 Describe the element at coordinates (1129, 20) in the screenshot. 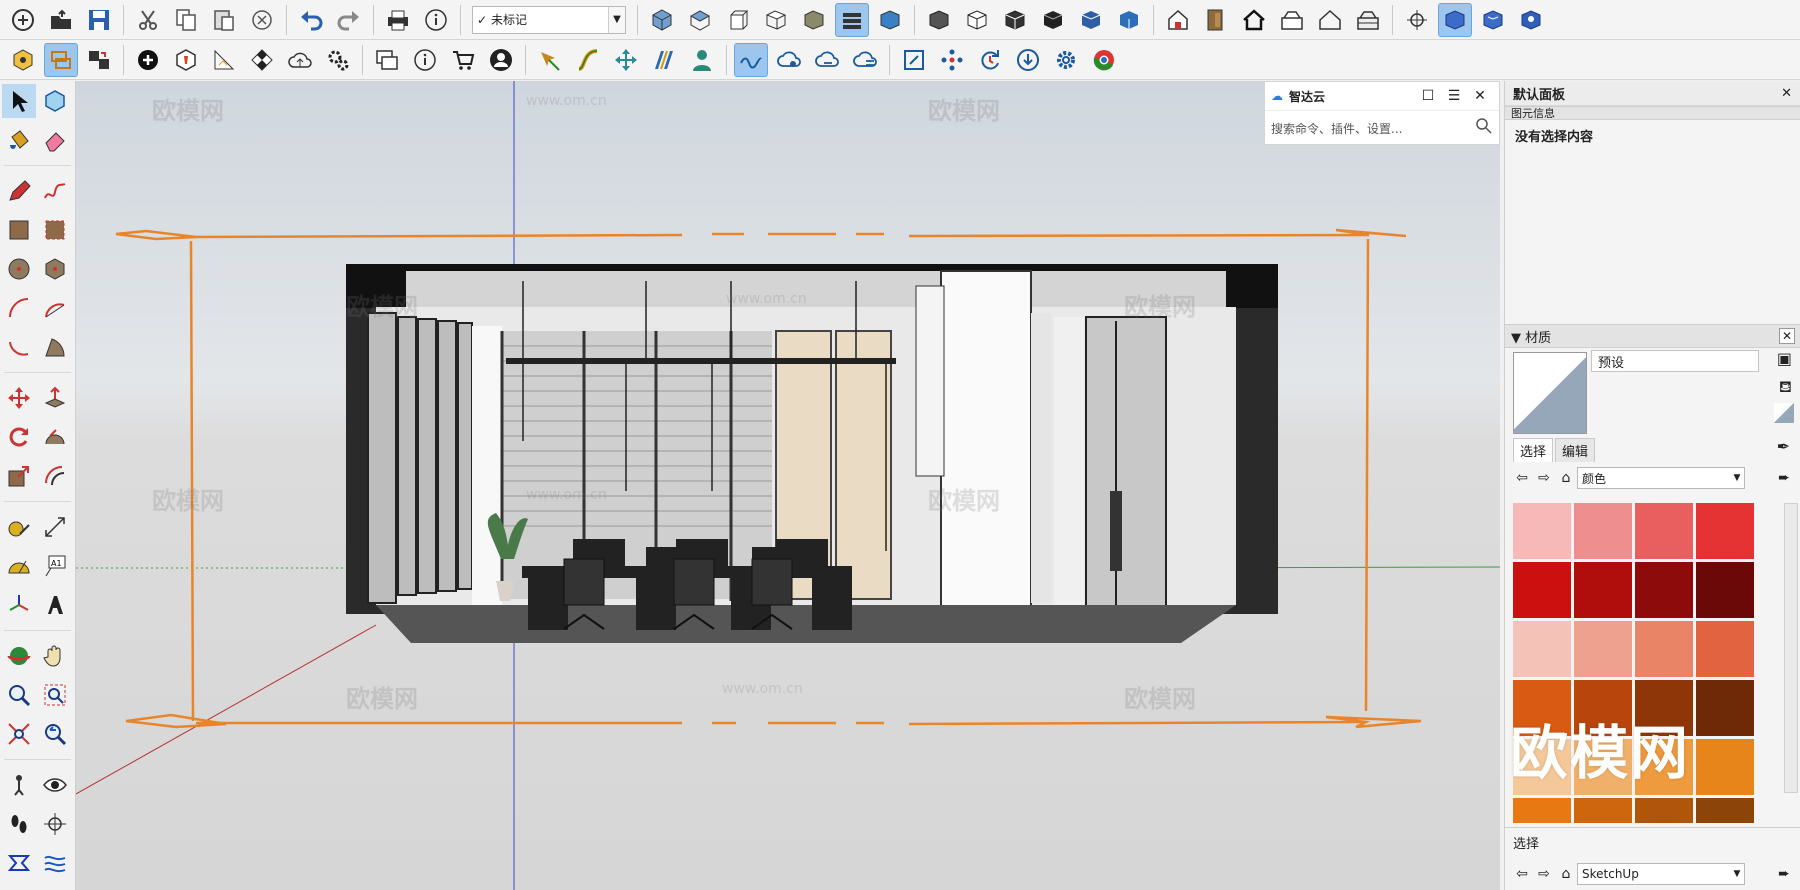

I see `shaded-textures-icon` at that location.